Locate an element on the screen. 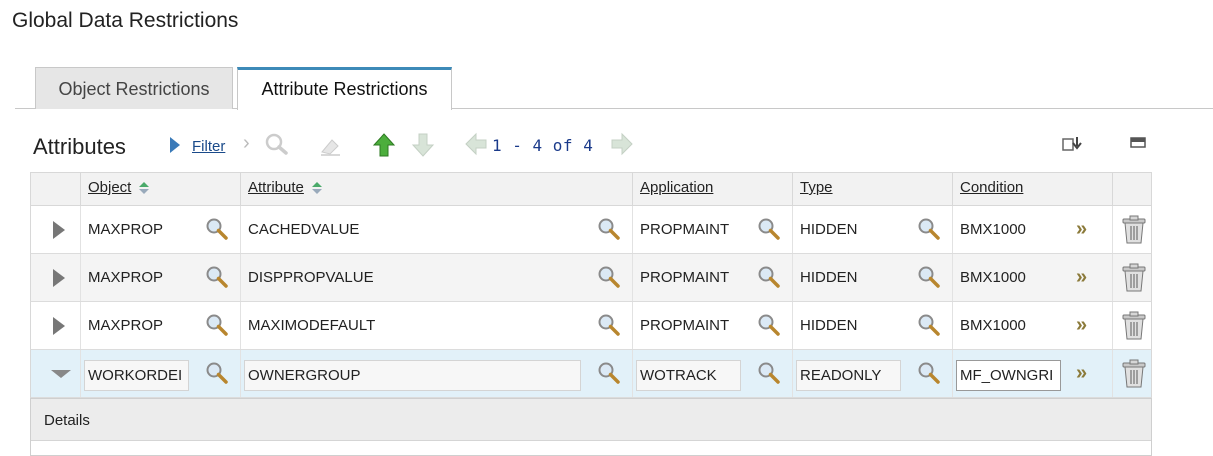 The image size is (1213, 456). details-panel: Details is located at coordinates (591, 427).